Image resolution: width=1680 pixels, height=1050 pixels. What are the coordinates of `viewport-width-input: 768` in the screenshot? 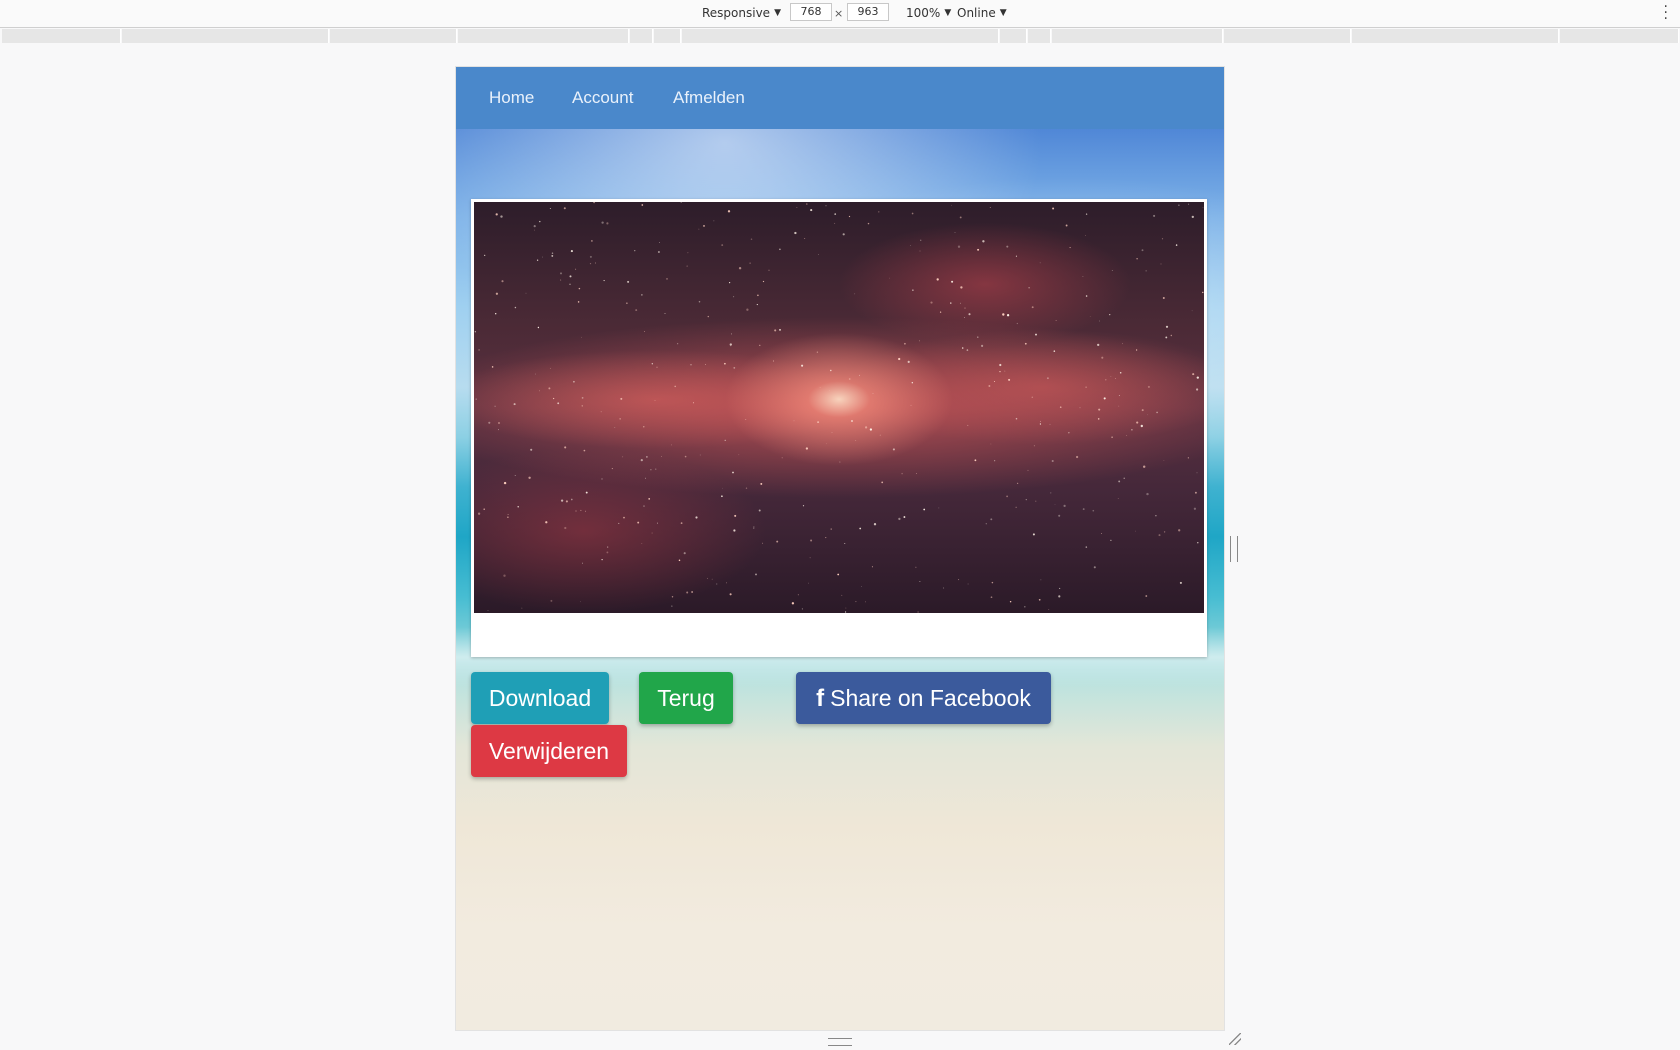 It's located at (811, 12).